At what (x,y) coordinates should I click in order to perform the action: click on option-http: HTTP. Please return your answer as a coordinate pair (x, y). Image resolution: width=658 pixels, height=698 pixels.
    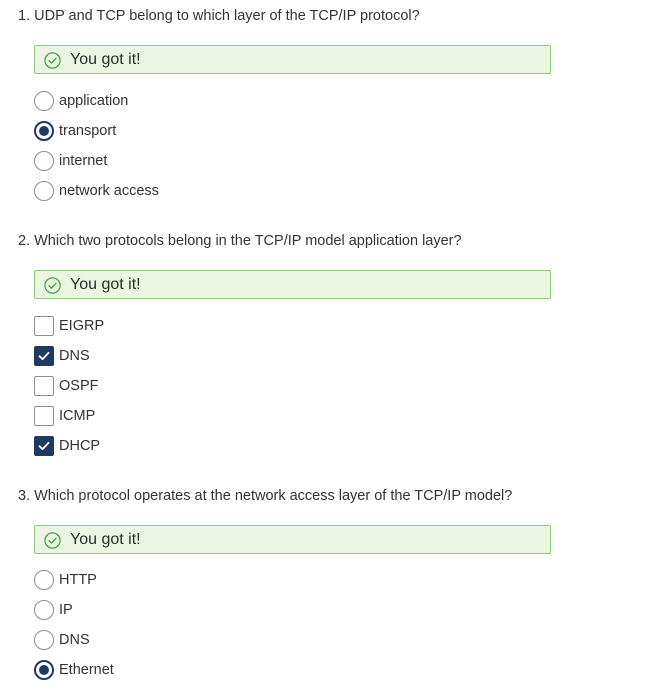
    Looking at the image, I should click on (184, 581).